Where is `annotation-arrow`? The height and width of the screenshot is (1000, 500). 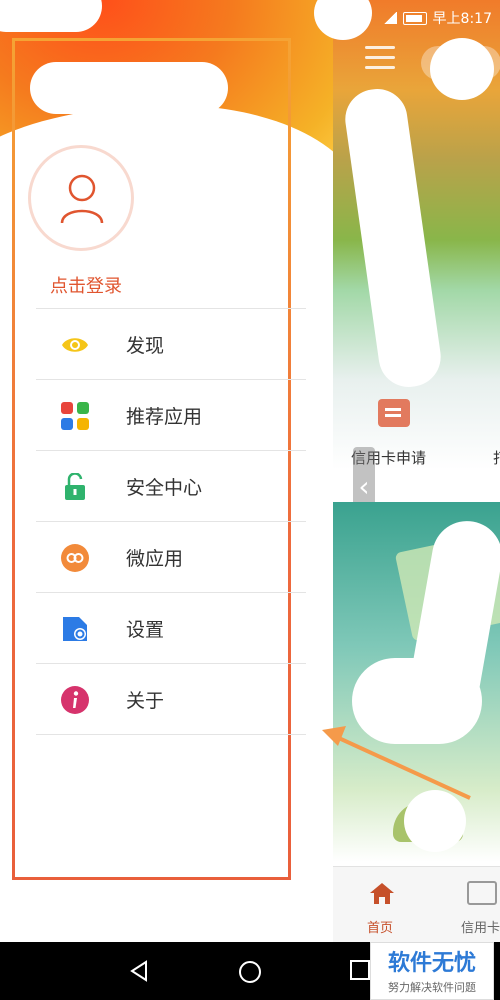 annotation-arrow is located at coordinates (396, 763).